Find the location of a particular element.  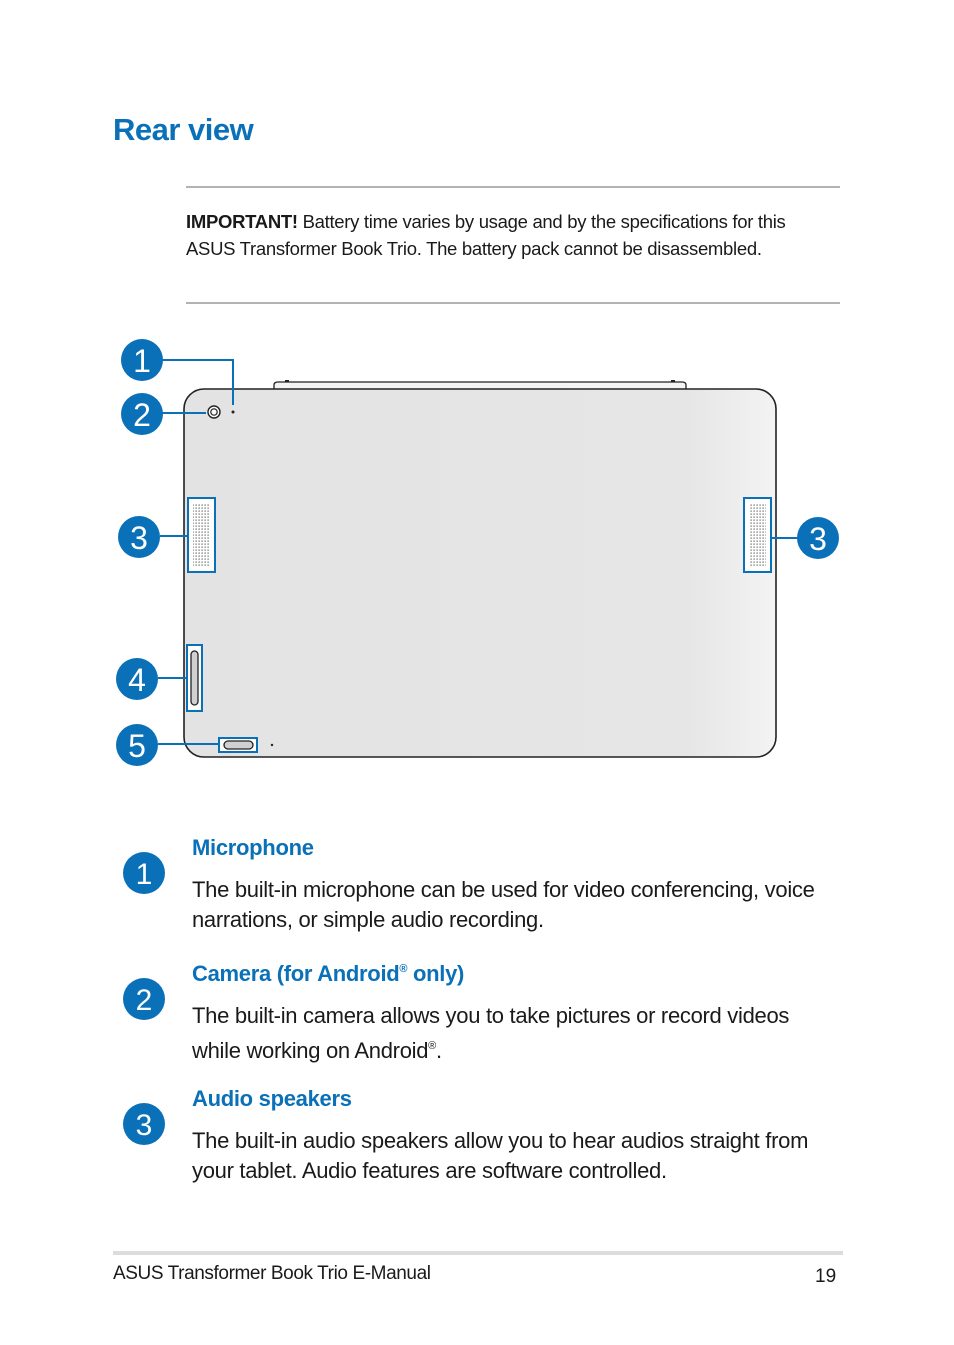

callout-badge-4: 4 is located at coordinates (137, 679).